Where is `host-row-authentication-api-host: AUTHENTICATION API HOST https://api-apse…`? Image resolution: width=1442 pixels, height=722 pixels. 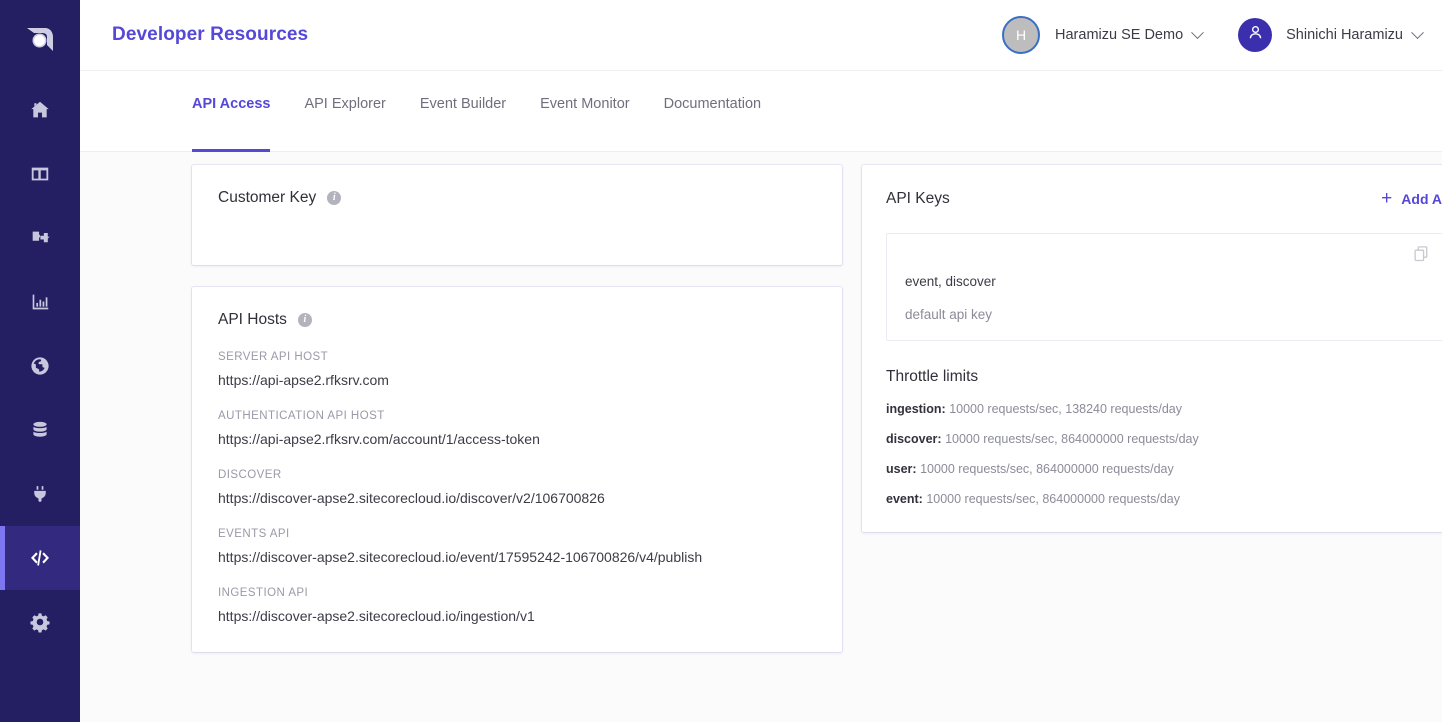 host-row-authentication-api-host: AUTHENTICATION API HOST https://api-apse… is located at coordinates (517, 428).